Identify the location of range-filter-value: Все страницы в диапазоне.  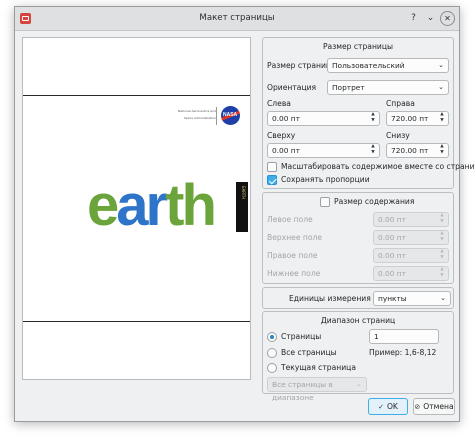
(302, 391).